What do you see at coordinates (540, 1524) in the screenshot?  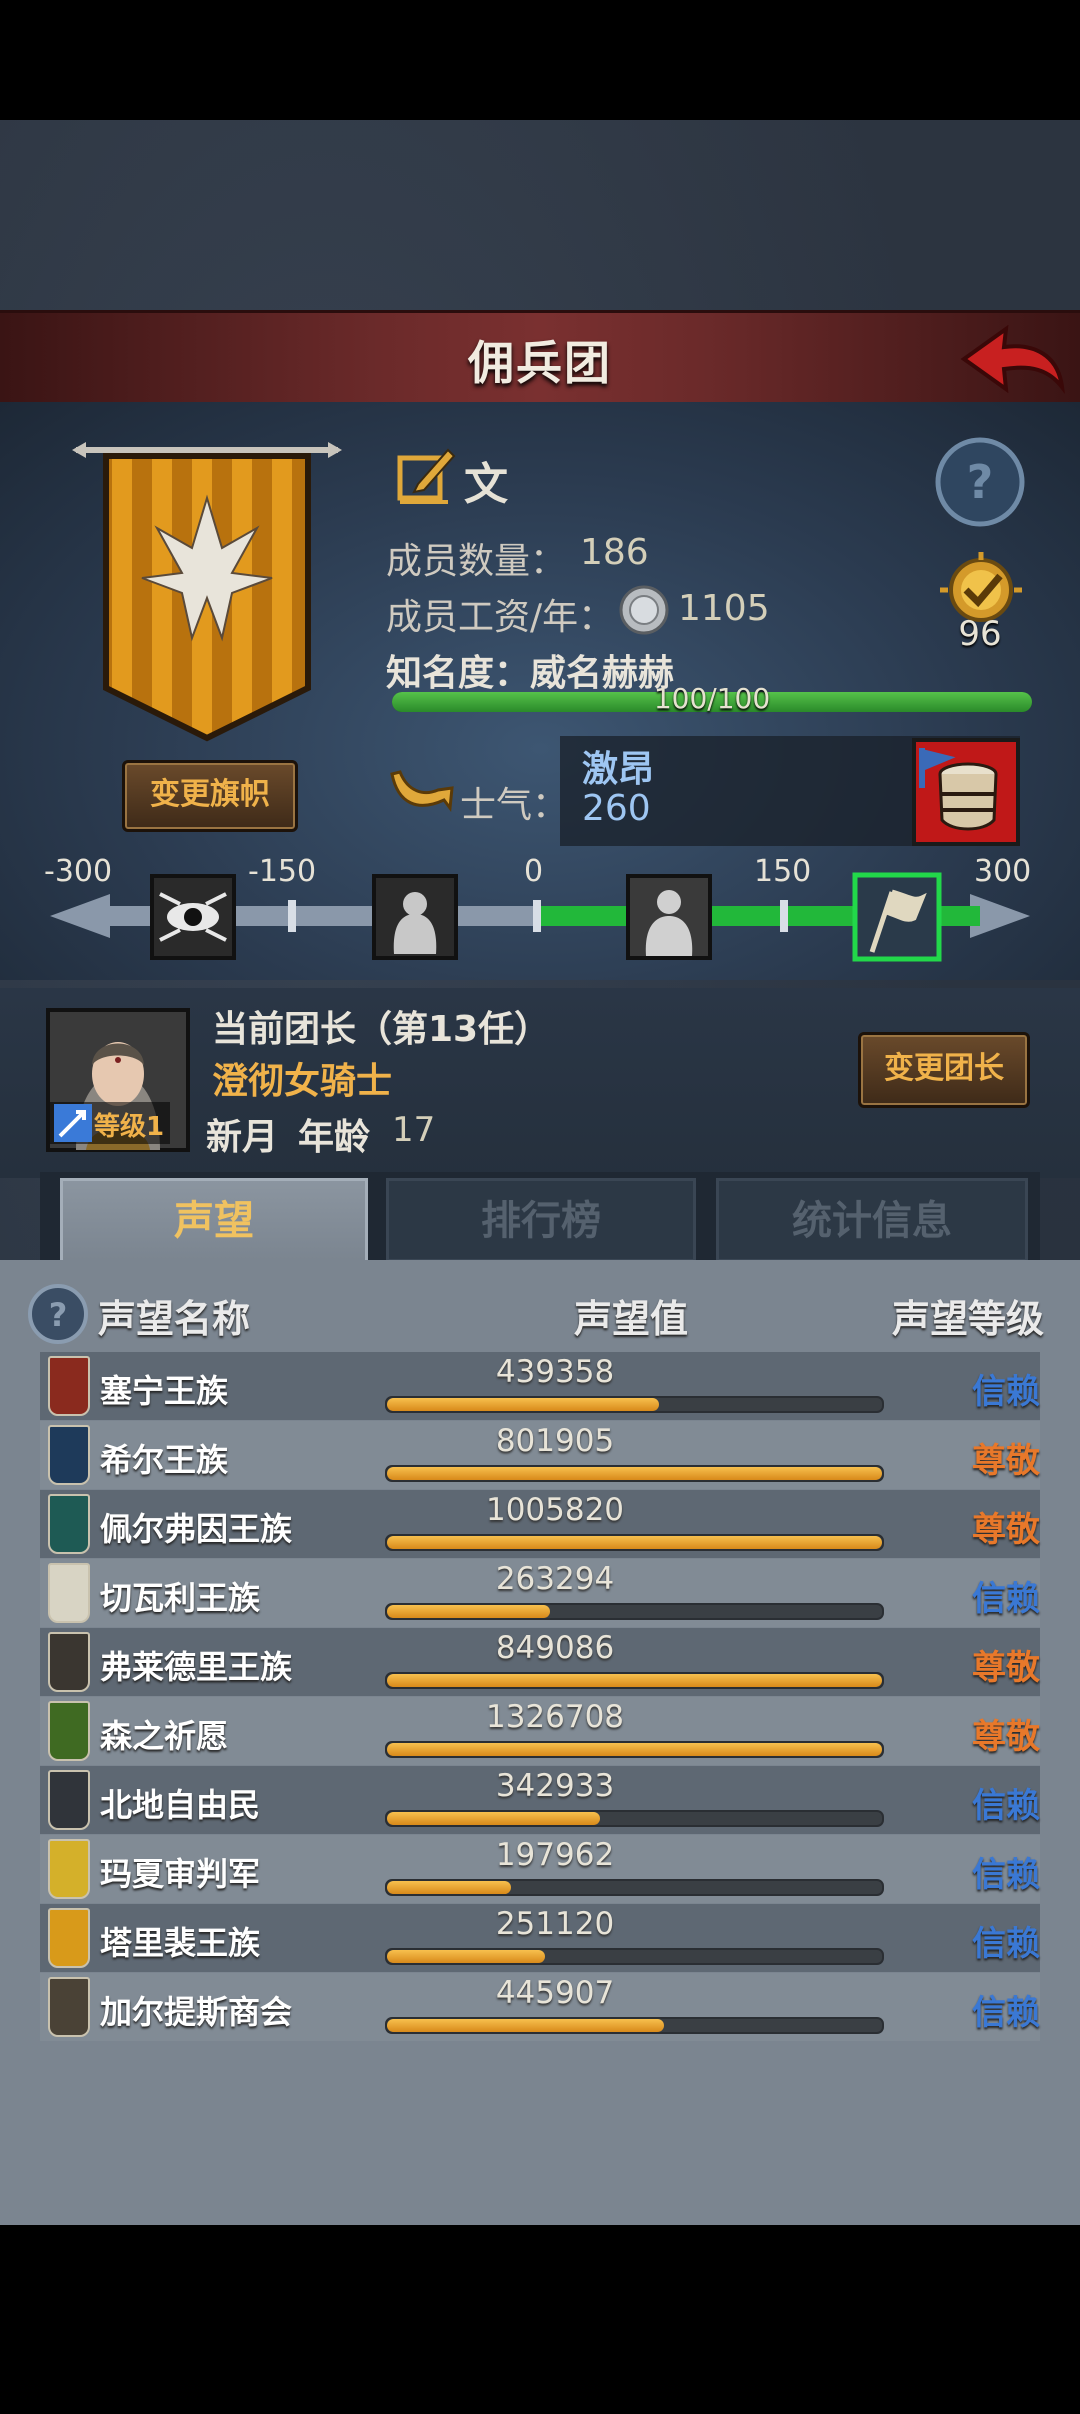 I see `table-row: 佩尔弗因王族 1005820 尊敬` at bounding box center [540, 1524].